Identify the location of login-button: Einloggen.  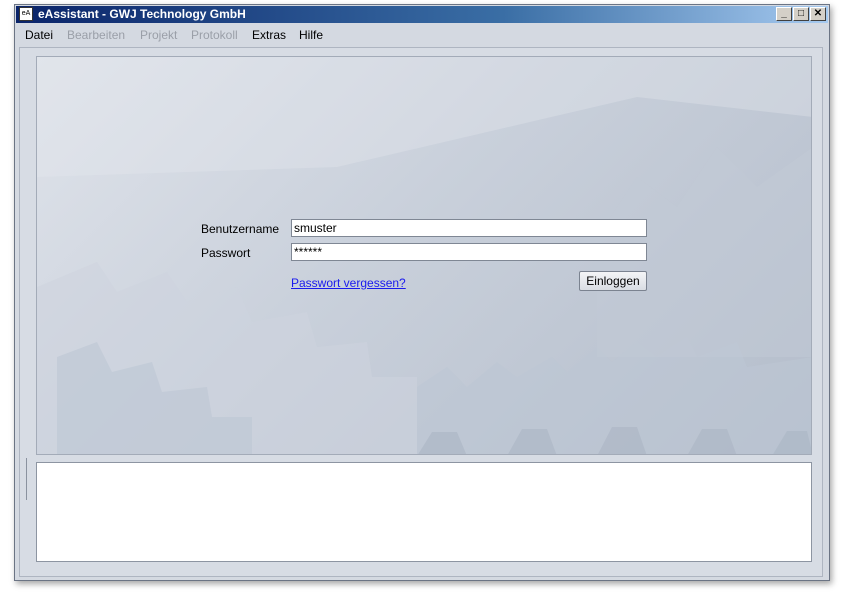
(613, 281).